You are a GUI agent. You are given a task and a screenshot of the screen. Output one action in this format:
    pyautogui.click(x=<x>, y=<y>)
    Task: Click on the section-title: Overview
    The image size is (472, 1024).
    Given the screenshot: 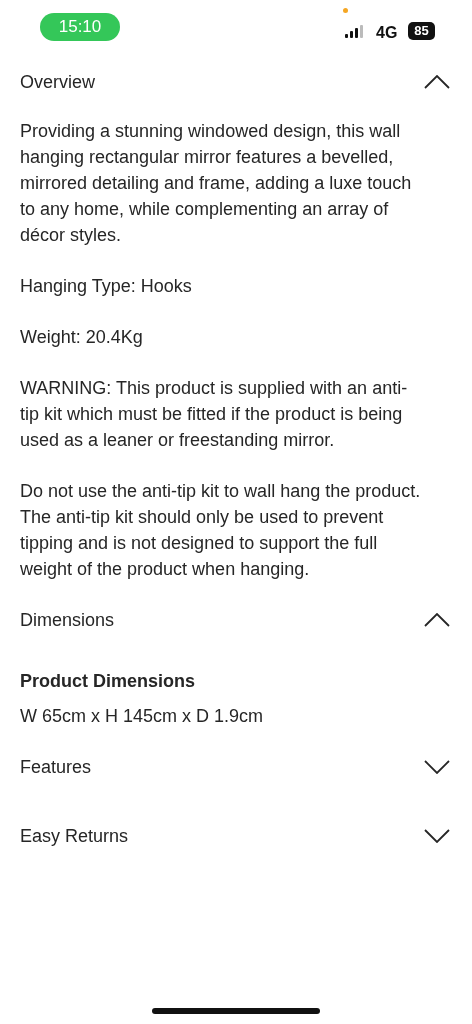 What is the action you would take?
    pyautogui.click(x=57, y=82)
    